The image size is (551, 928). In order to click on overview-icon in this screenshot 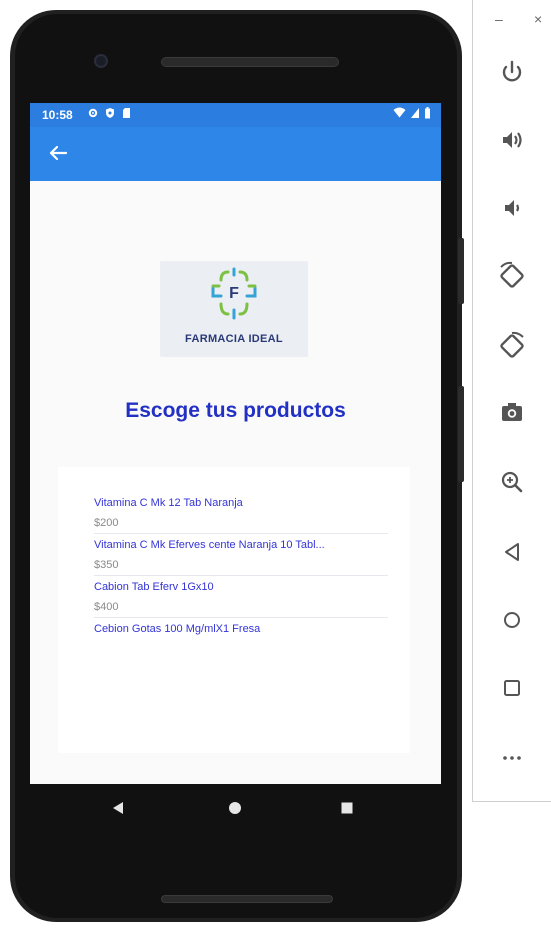, I will do `click(512, 688)`.